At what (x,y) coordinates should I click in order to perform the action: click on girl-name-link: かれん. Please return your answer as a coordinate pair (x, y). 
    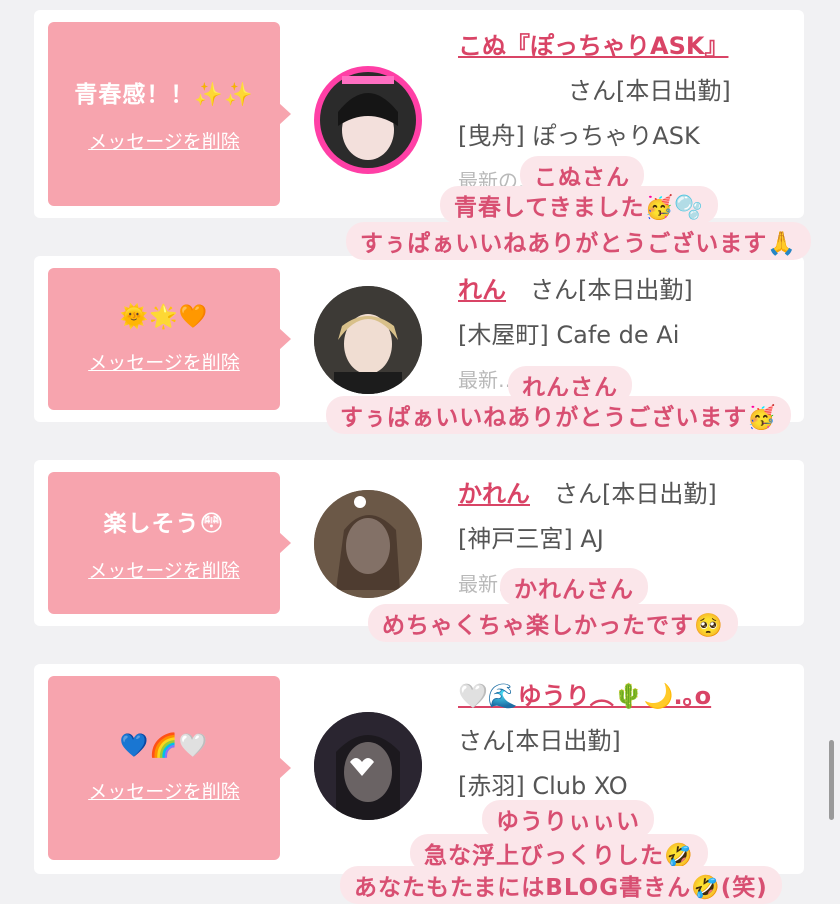
    Looking at the image, I should click on (494, 494).